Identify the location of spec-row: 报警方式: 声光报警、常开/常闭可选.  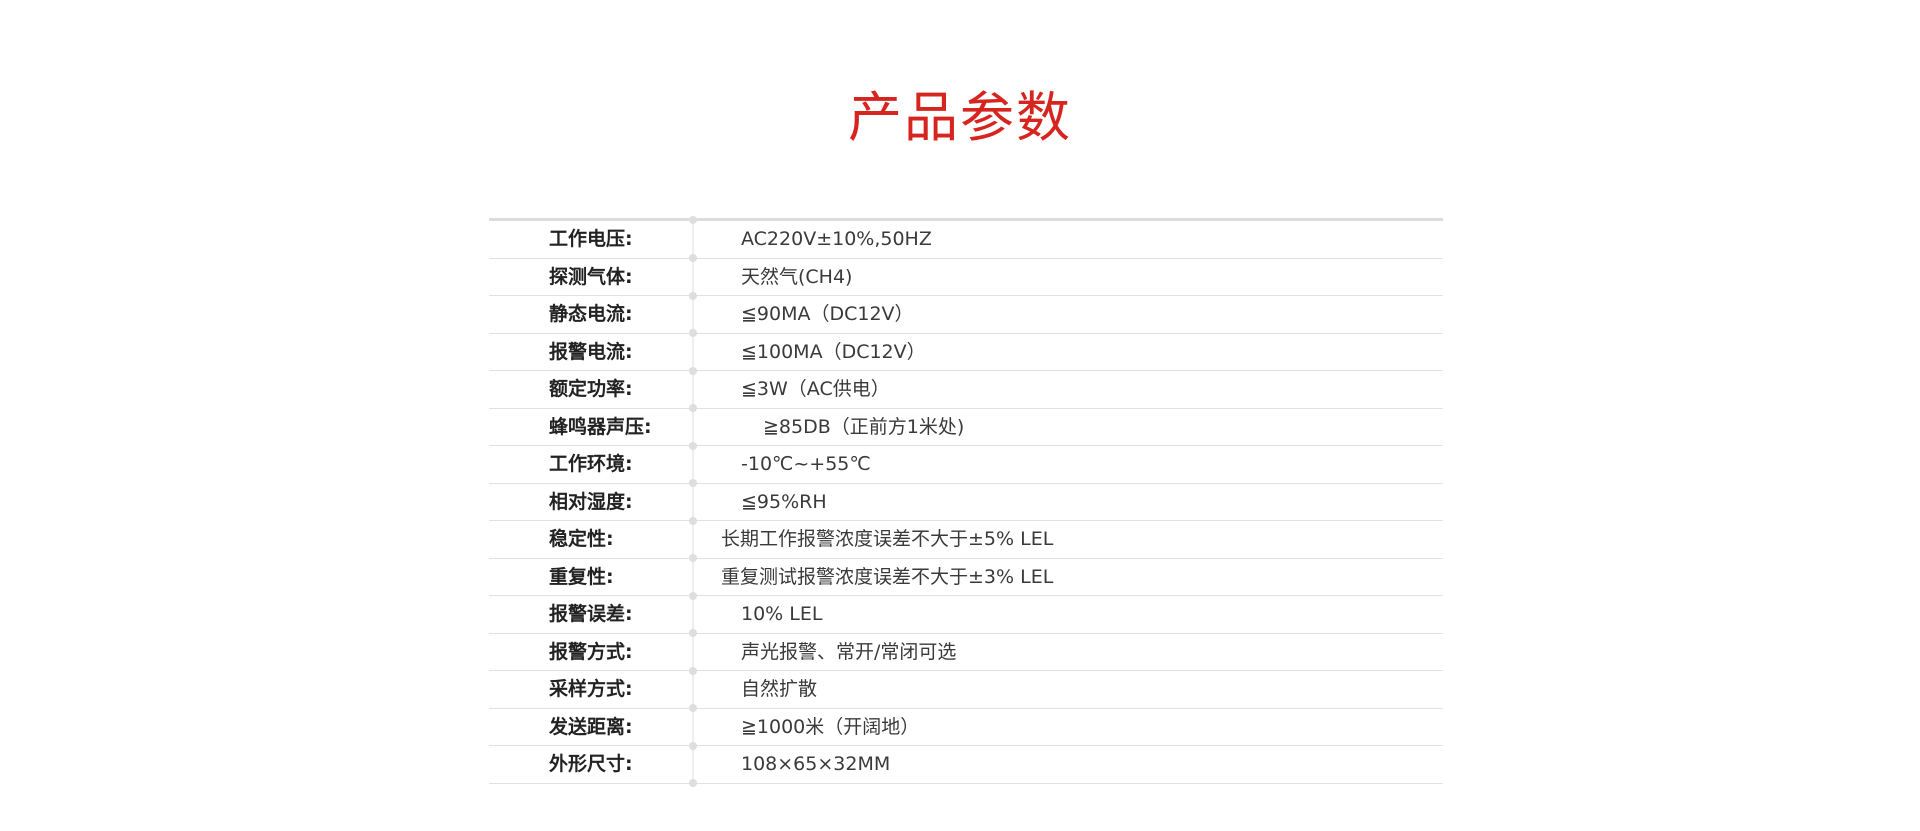
(966, 652).